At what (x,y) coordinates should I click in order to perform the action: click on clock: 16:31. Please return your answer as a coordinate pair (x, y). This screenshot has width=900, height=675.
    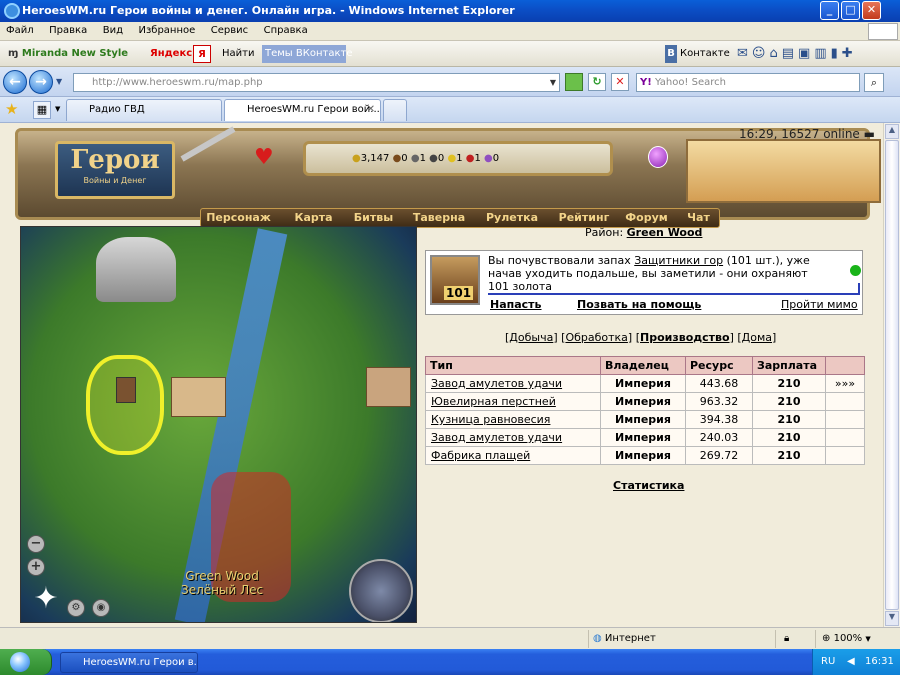
    Looking at the image, I should click on (879, 661).